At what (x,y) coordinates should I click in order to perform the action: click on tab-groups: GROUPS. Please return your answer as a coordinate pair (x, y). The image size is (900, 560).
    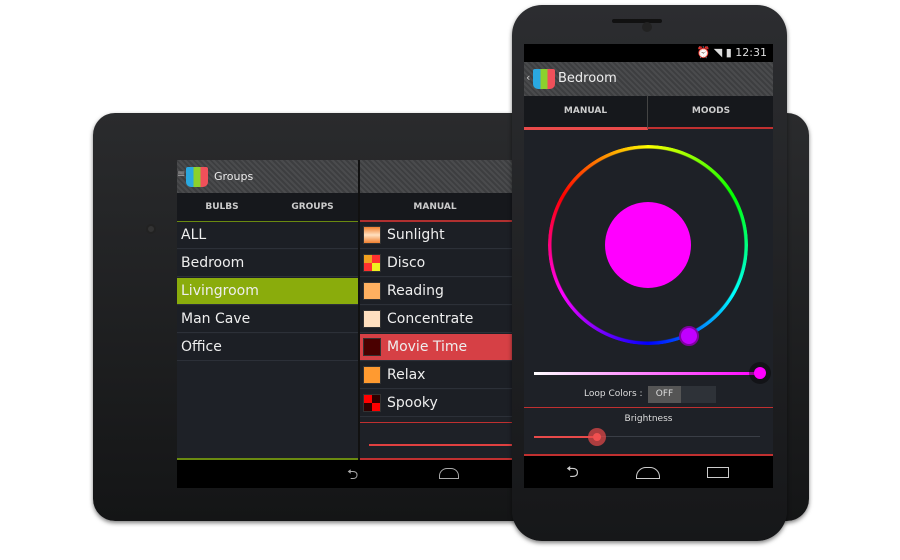
    Looking at the image, I should click on (312, 208).